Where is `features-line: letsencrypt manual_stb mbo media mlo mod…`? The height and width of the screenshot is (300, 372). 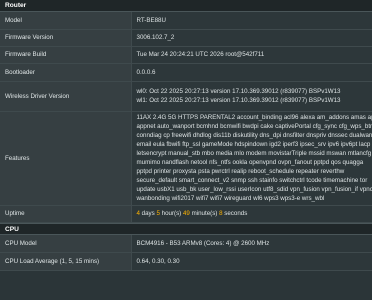 features-line: letsencrypt manual_stb mbo media mlo mod… is located at coordinates (254, 153).